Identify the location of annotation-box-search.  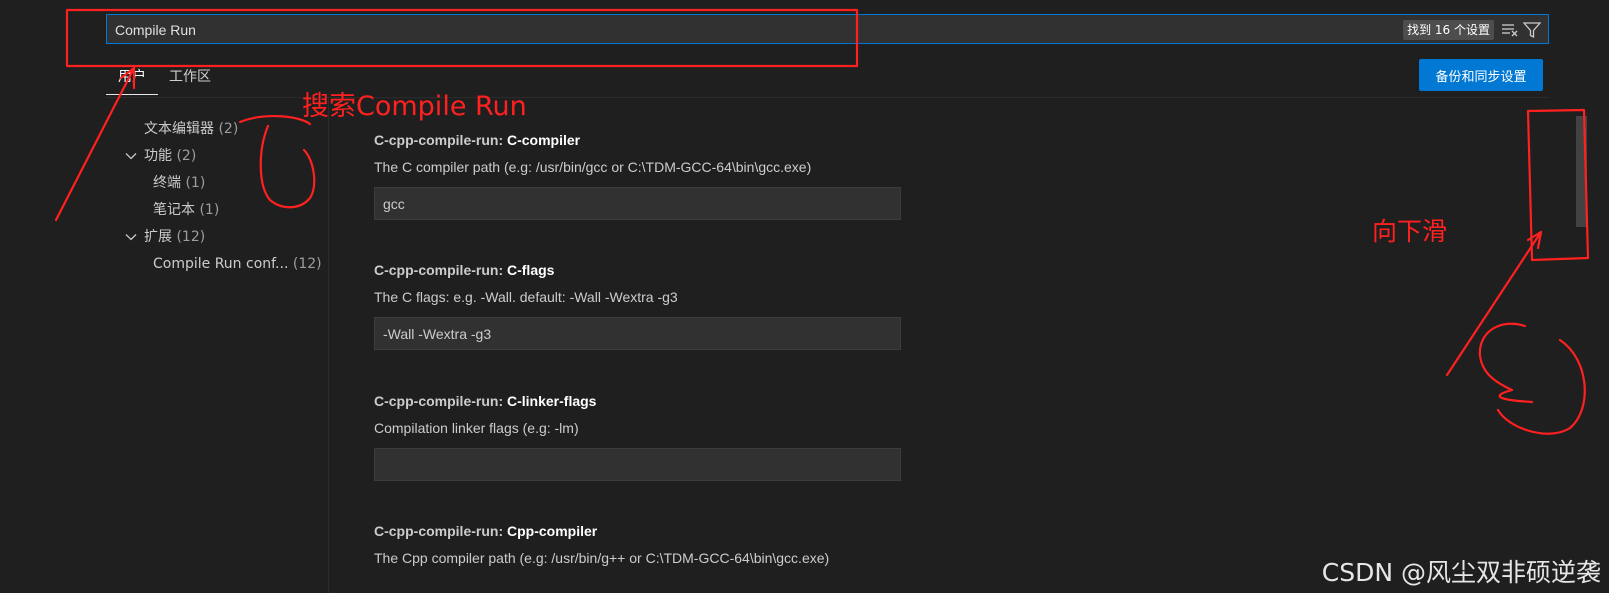
(462, 38).